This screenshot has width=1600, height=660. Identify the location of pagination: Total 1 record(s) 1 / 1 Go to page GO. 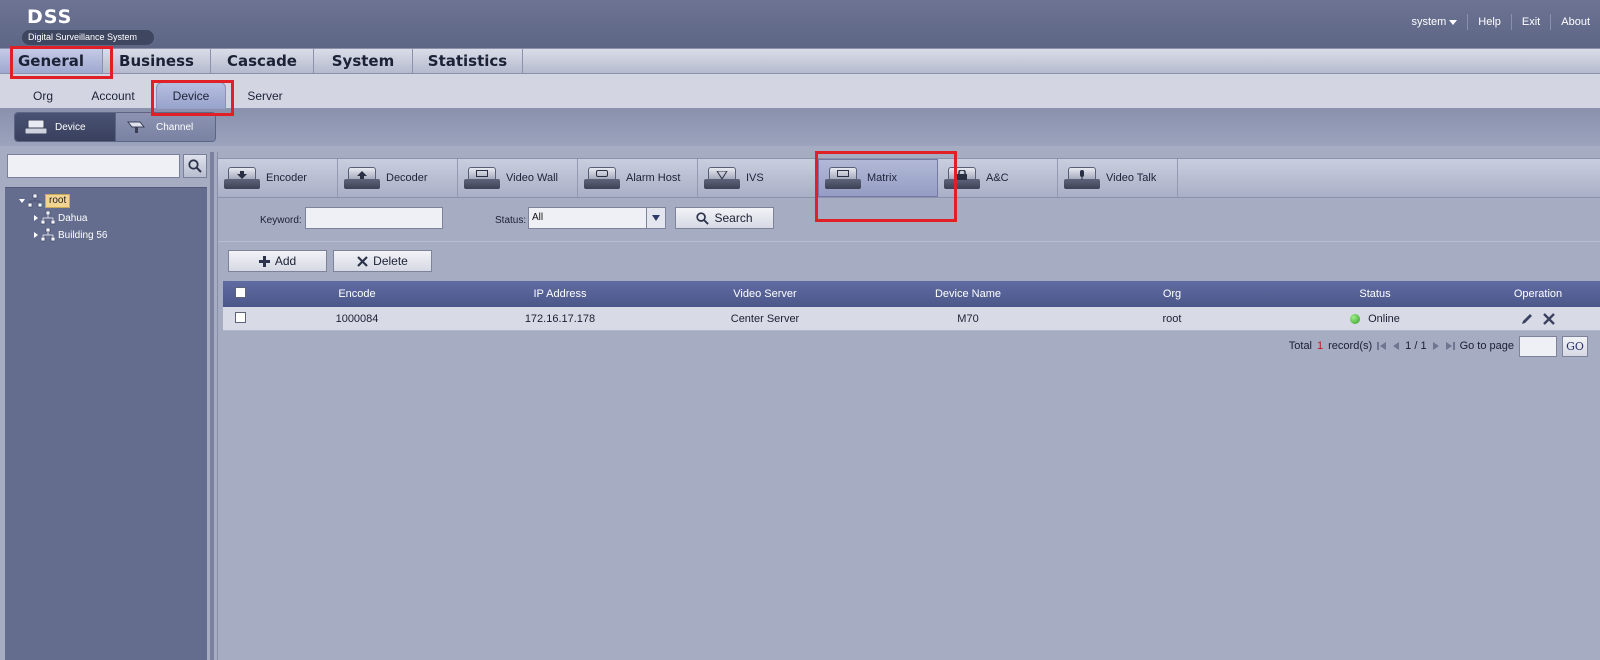
(1438, 346).